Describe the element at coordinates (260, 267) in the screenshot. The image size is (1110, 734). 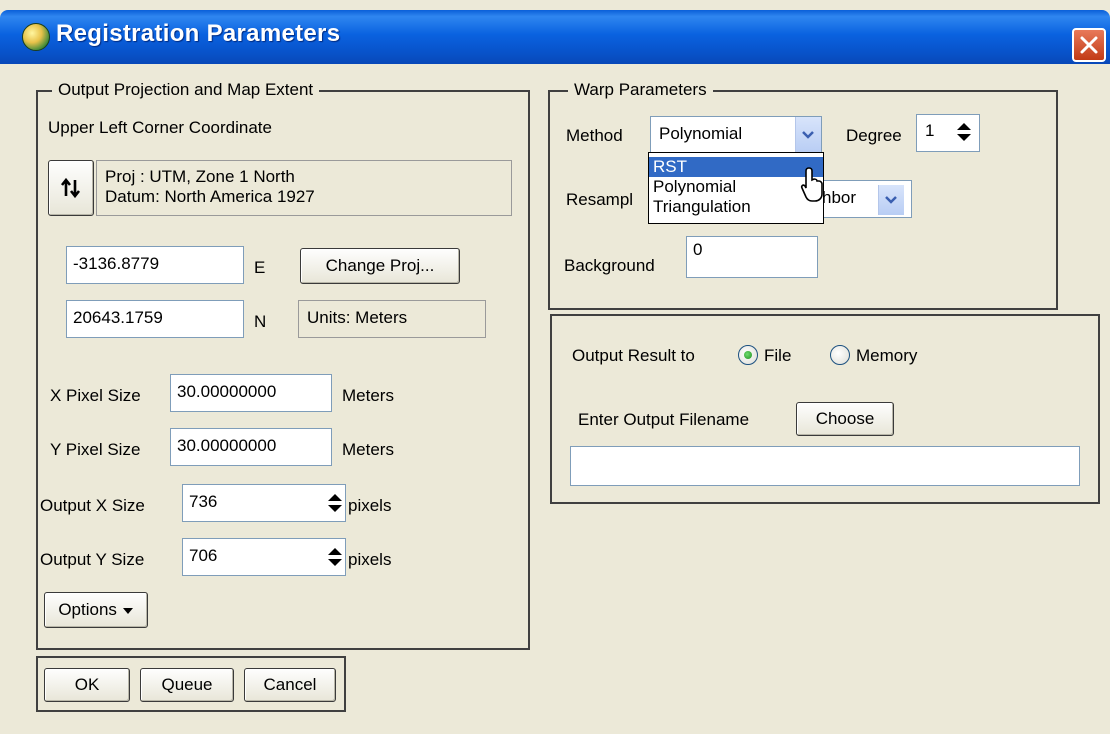
I see `easting-unit-label: E` at that location.